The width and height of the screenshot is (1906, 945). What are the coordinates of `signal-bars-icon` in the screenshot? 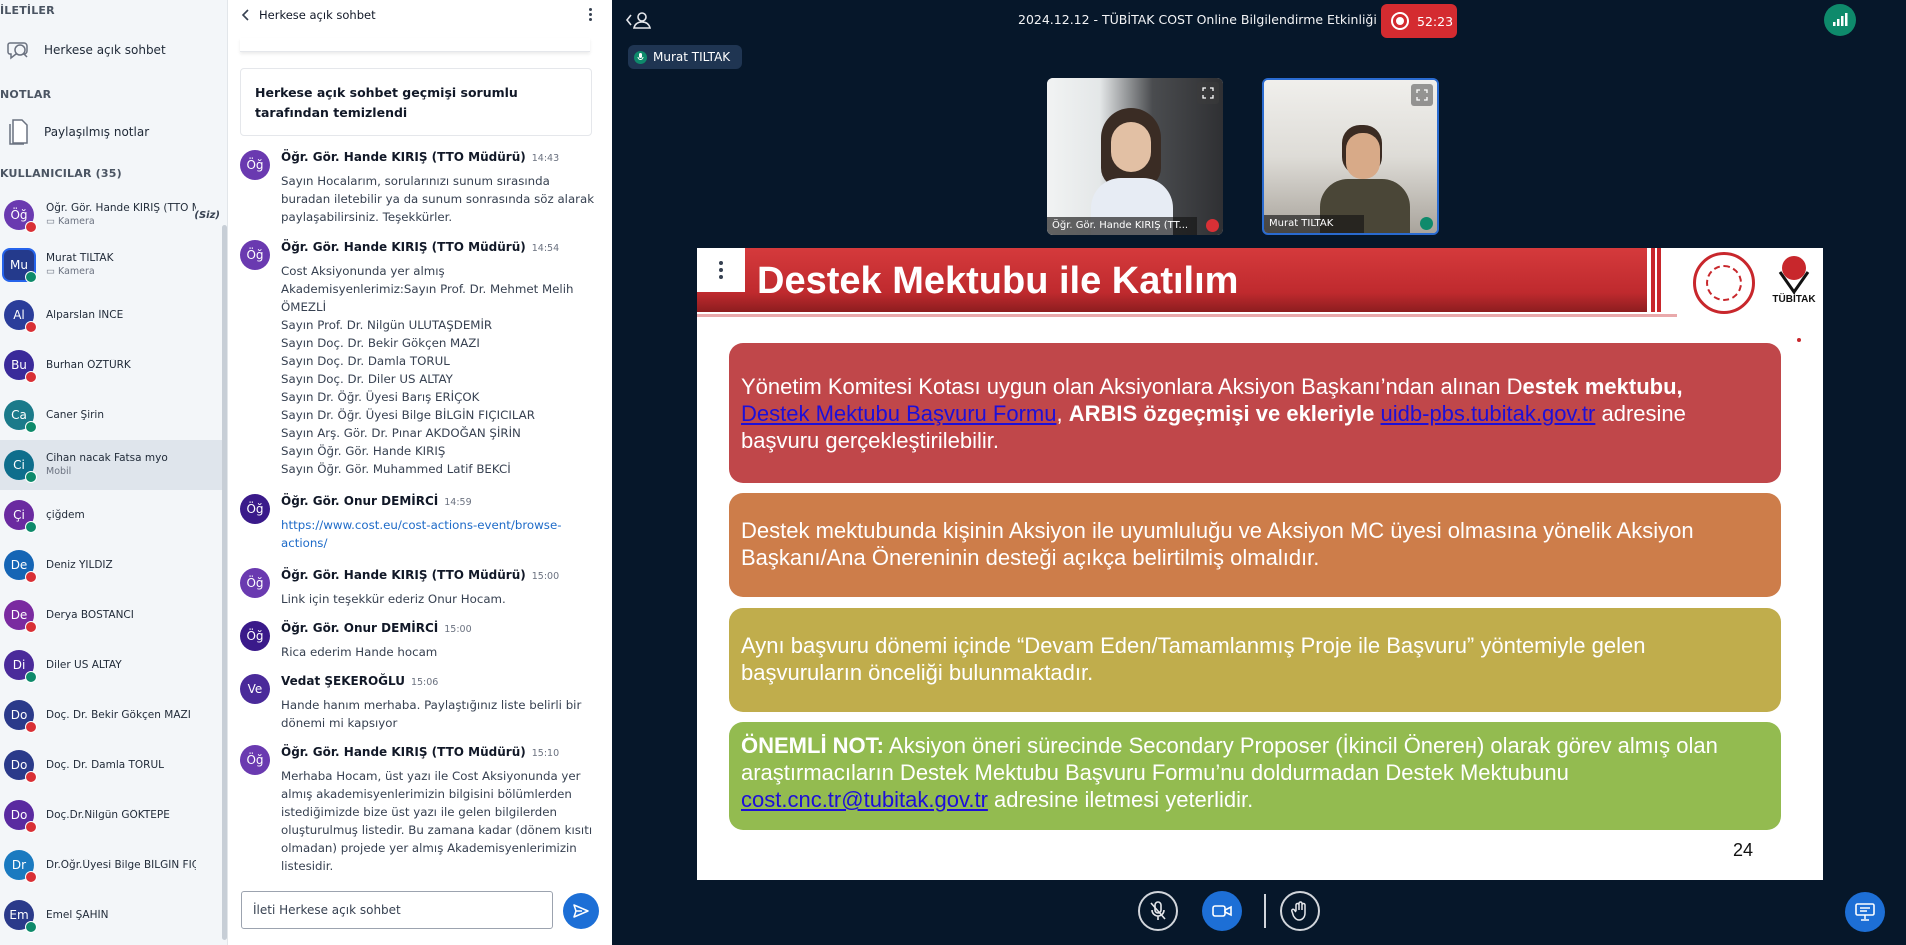 It's located at (1840, 20).